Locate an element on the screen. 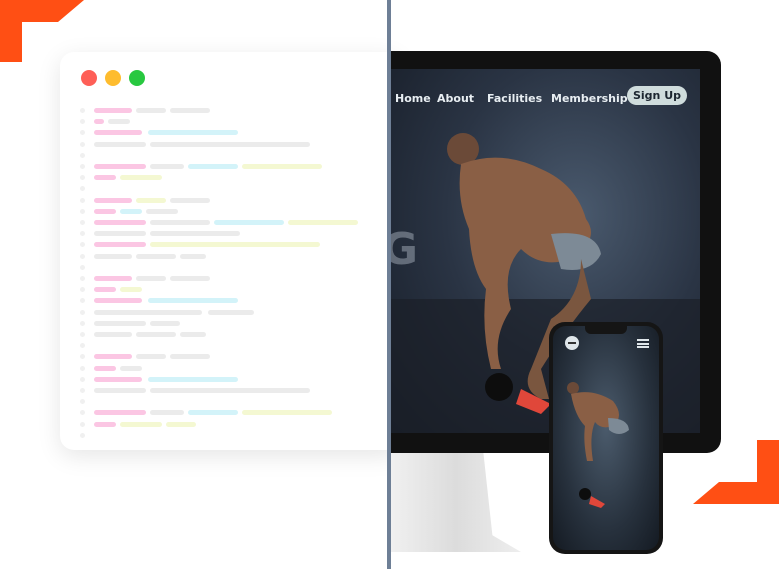  nav-membership: Membership is located at coordinates (589, 98).